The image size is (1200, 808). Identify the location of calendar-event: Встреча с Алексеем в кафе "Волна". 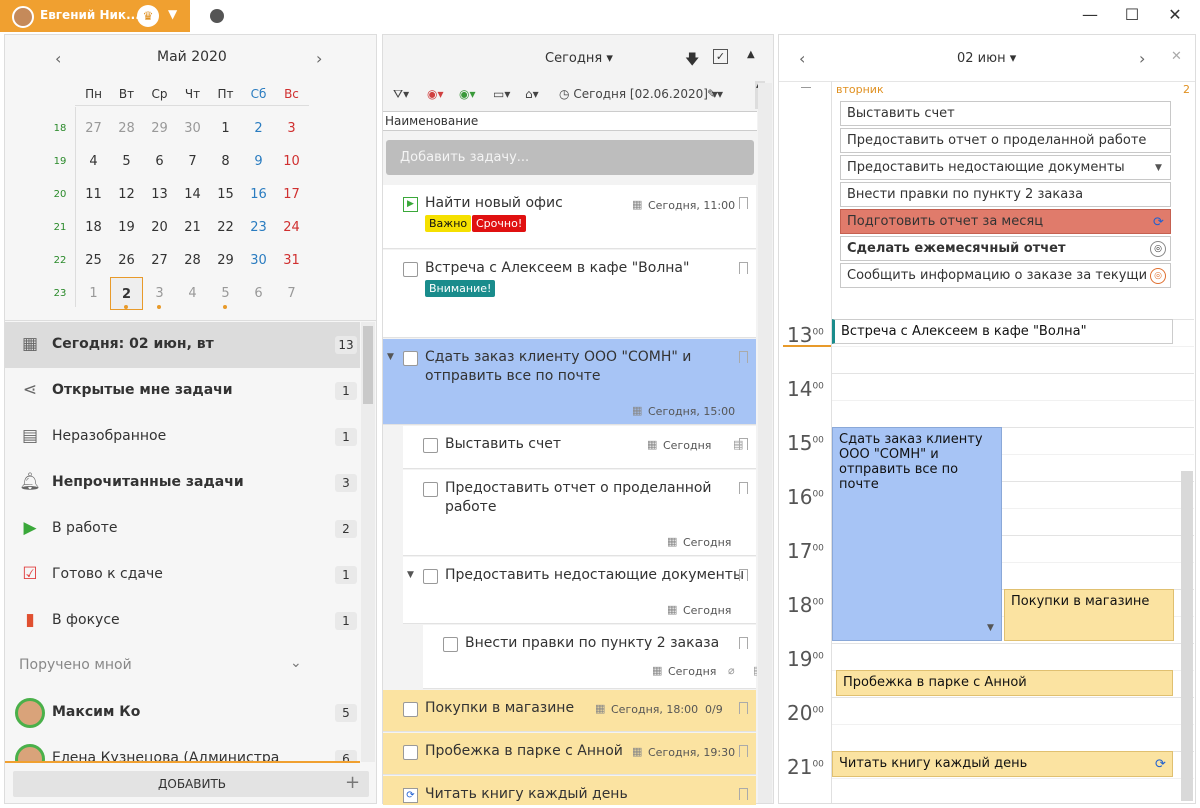
(1002, 331).